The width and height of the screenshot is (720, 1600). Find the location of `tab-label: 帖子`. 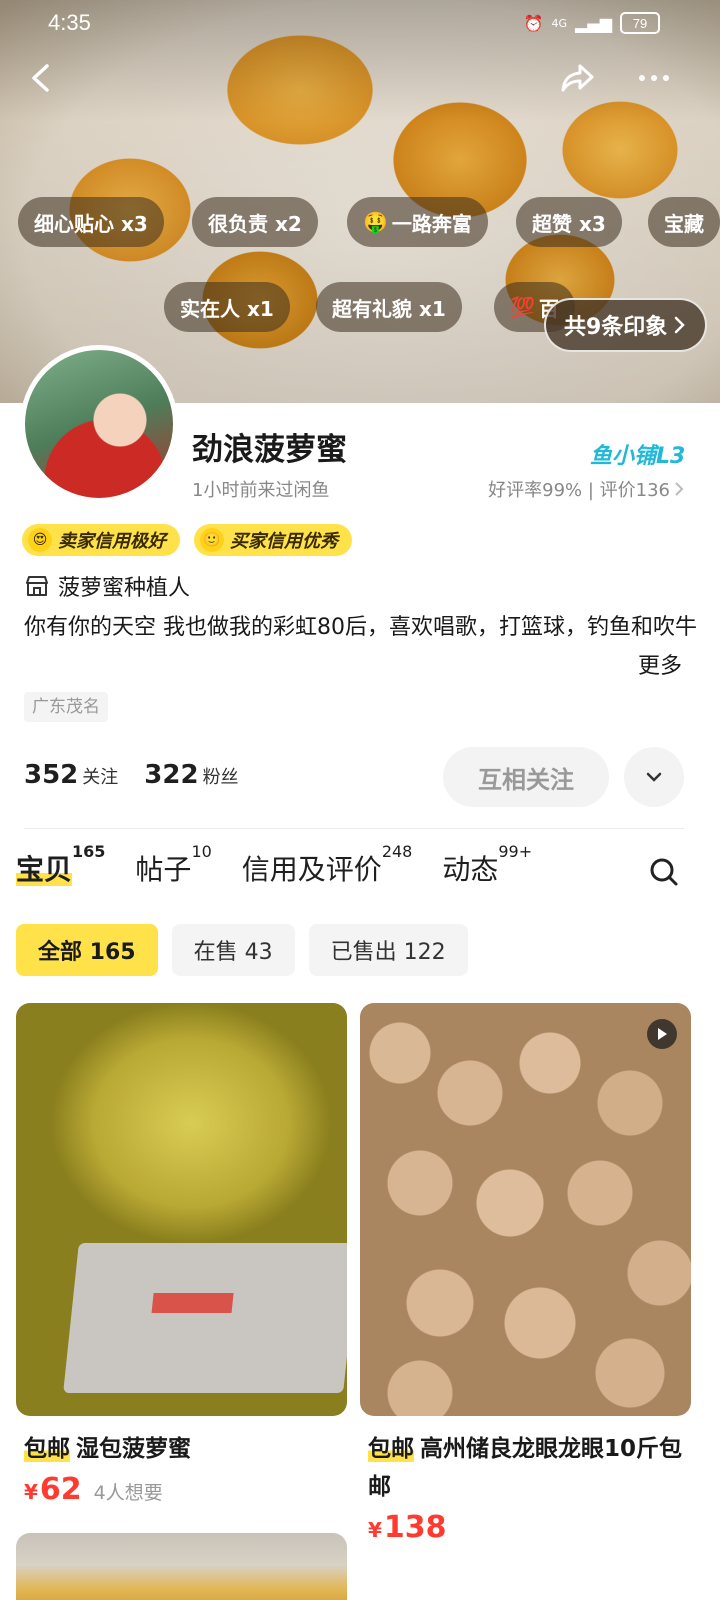

tab-label: 帖子 is located at coordinates (163, 869).